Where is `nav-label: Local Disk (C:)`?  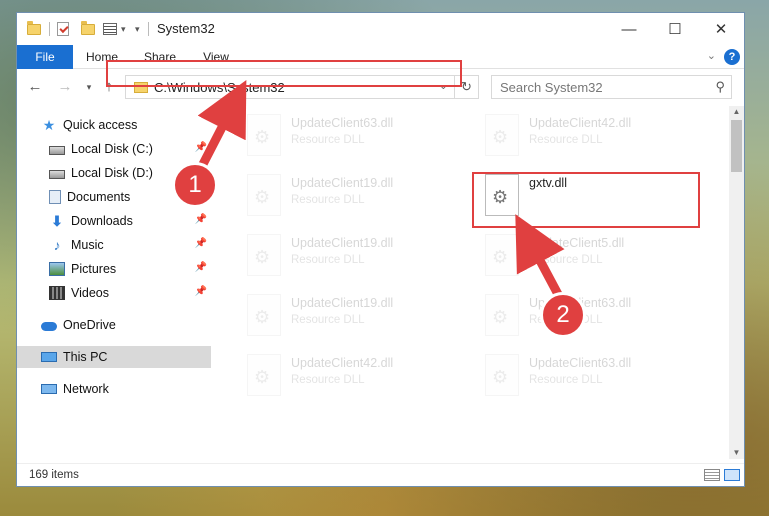
nav-label: Local Disk (C:) is located at coordinates (112, 149).